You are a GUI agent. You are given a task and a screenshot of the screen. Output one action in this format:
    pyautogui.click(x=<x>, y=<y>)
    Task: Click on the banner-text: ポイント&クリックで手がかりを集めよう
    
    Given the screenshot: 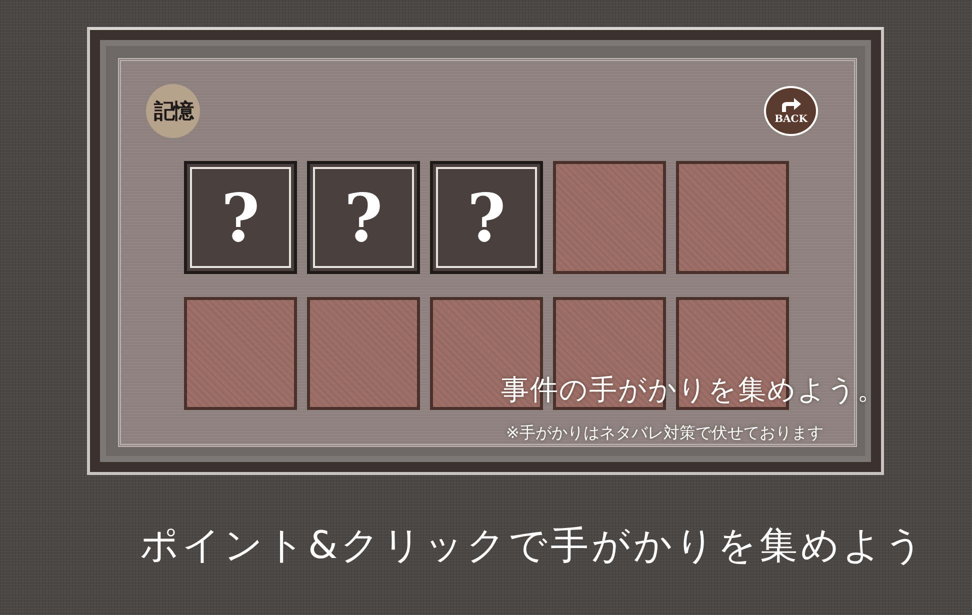 What is the action you would take?
    pyautogui.click(x=533, y=545)
    